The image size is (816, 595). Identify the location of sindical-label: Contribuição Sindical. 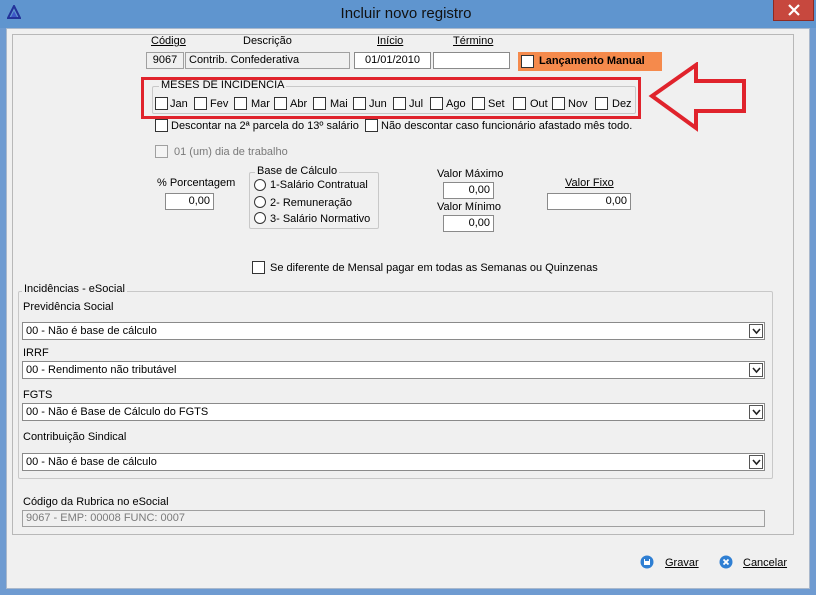
(75, 437).